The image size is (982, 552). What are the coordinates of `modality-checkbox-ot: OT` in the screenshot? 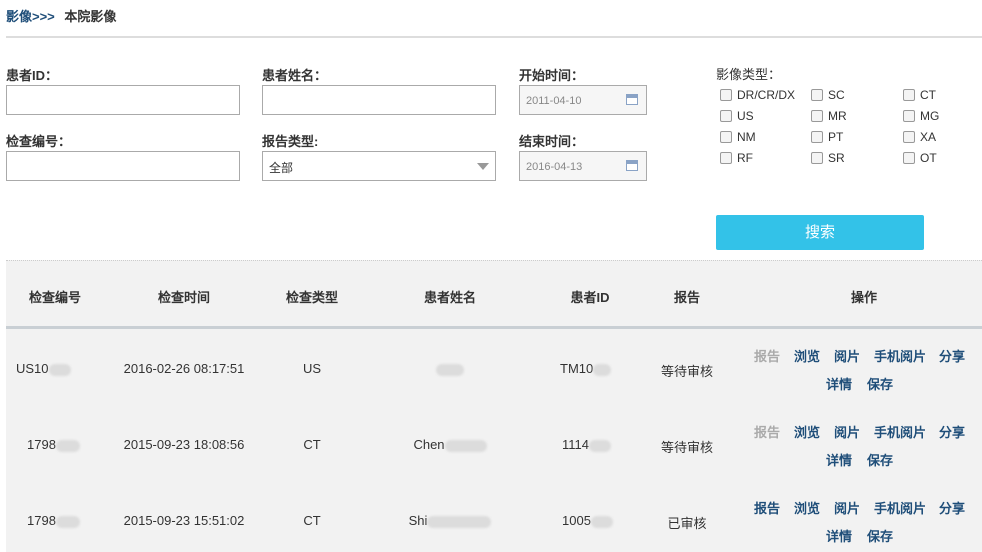 It's located at (920, 158).